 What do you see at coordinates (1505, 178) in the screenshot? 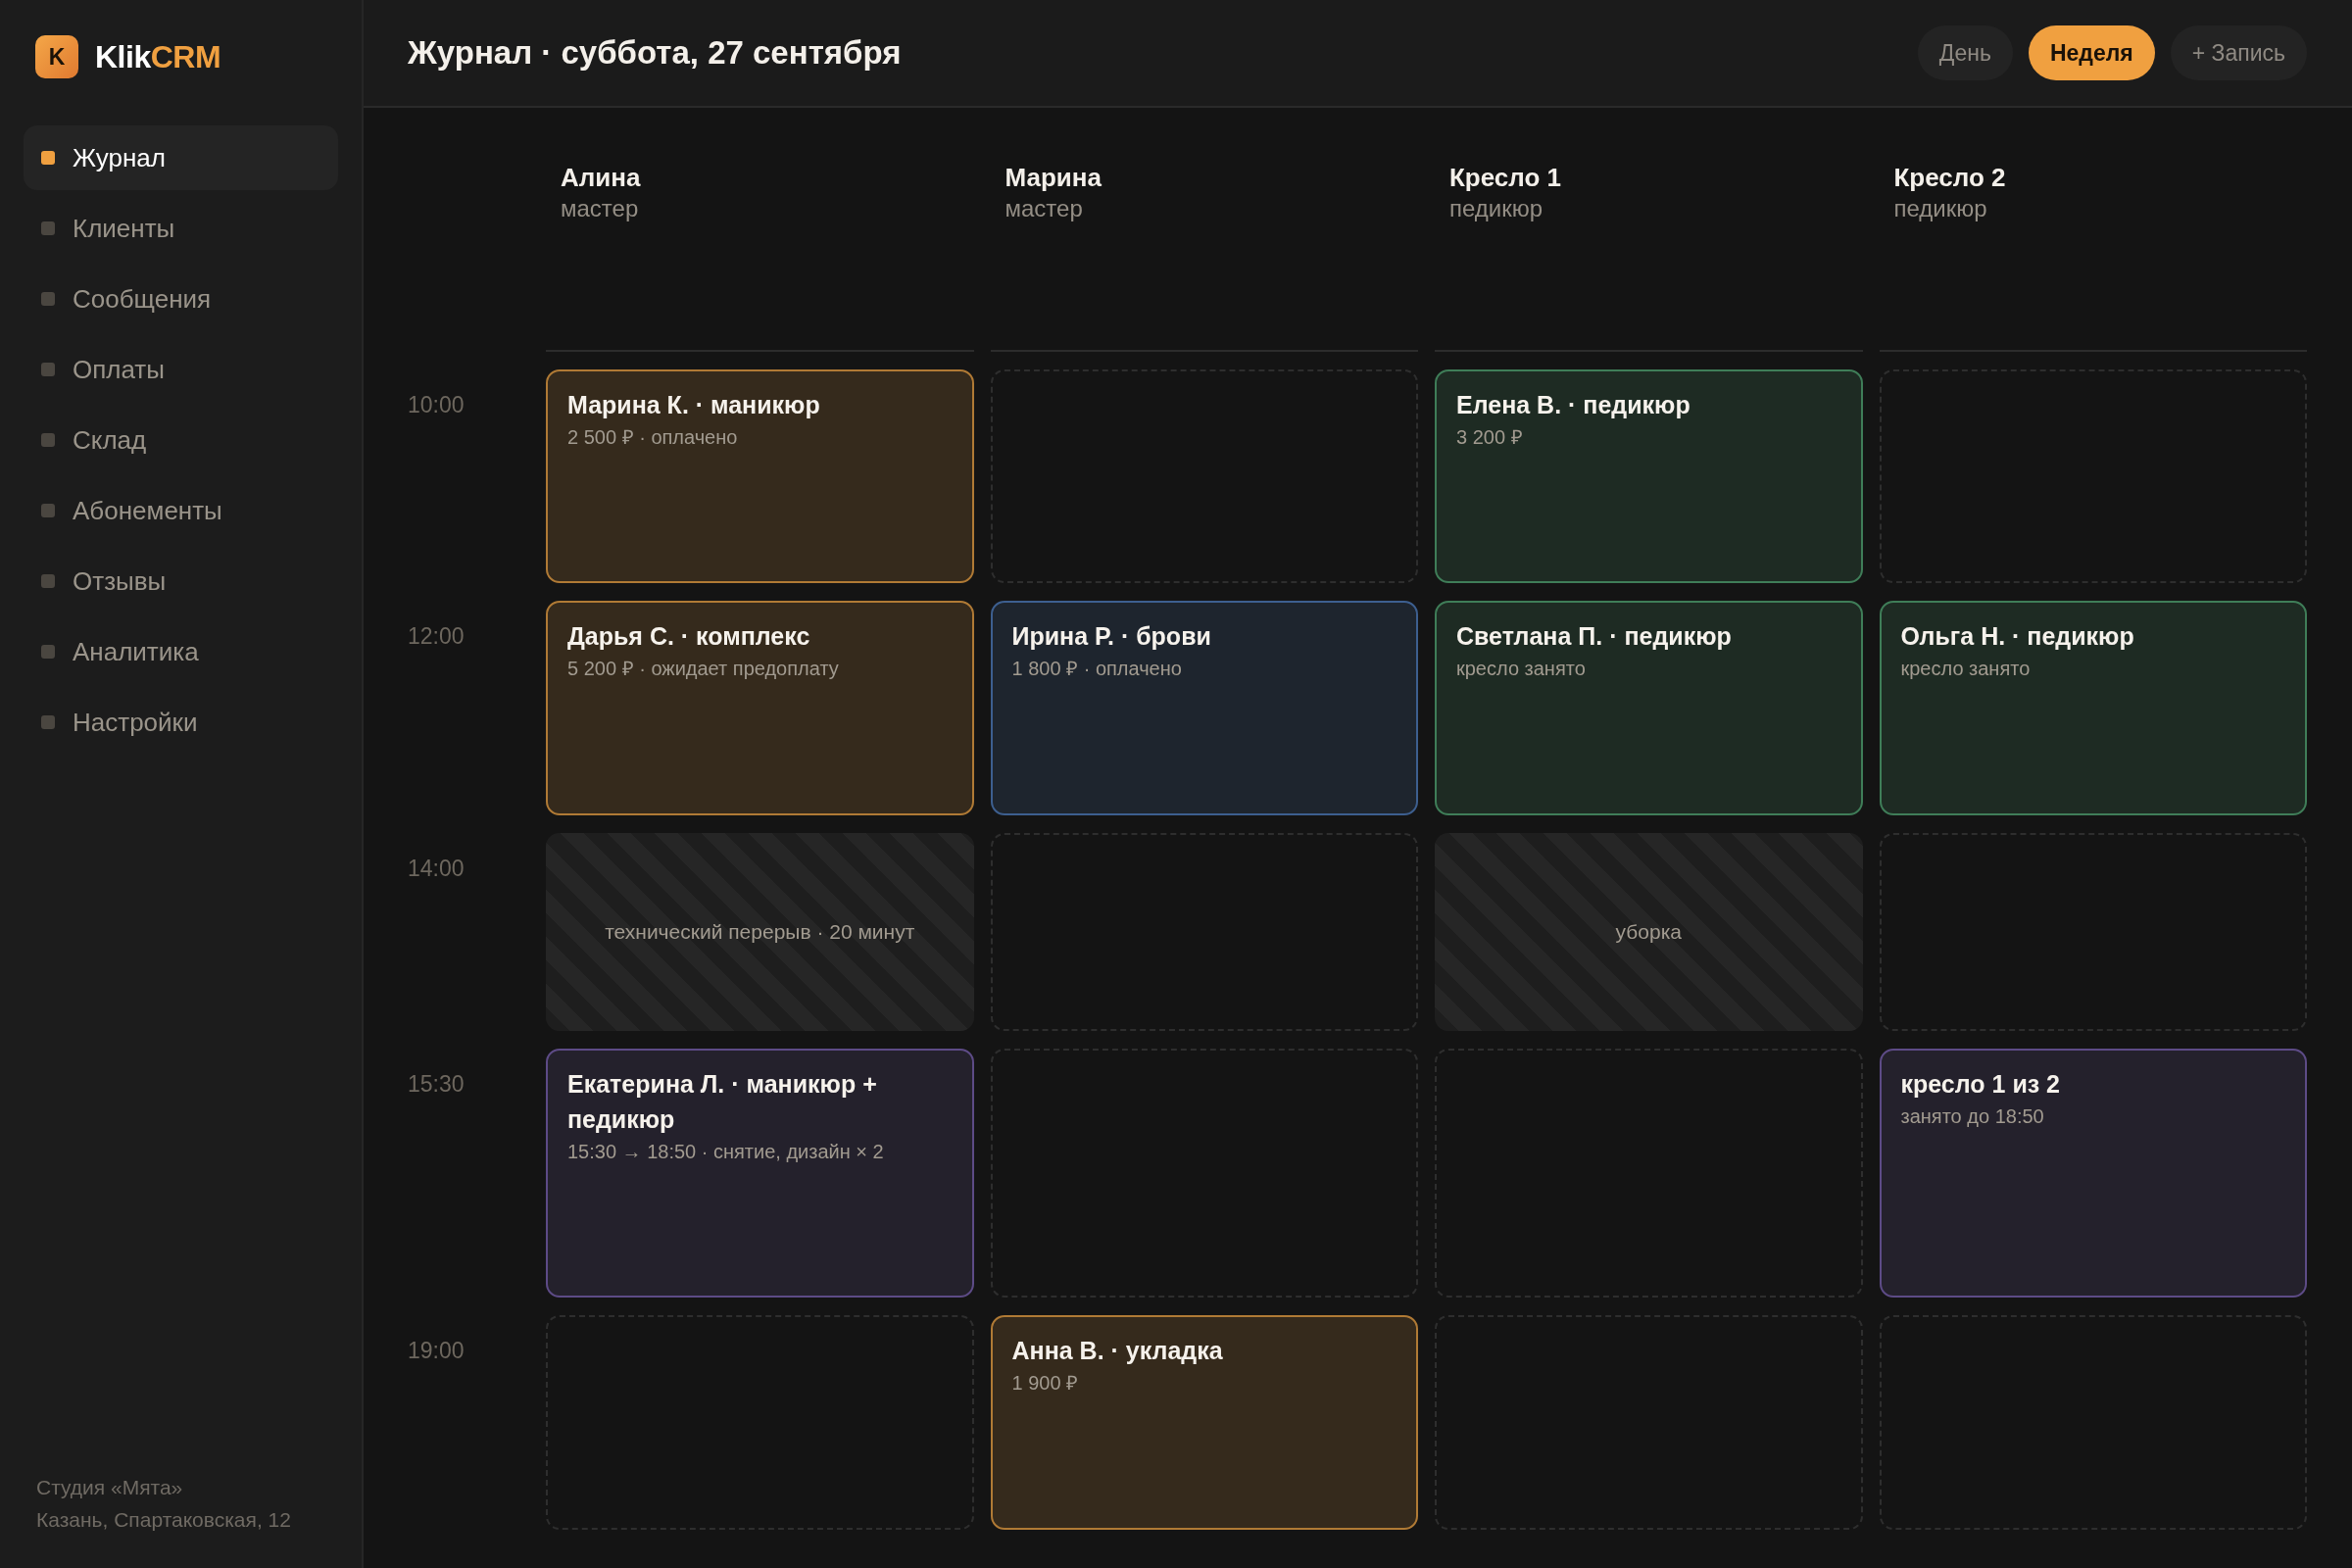
I see `column-name: Кресло 1` at bounding box center [1505, 178].